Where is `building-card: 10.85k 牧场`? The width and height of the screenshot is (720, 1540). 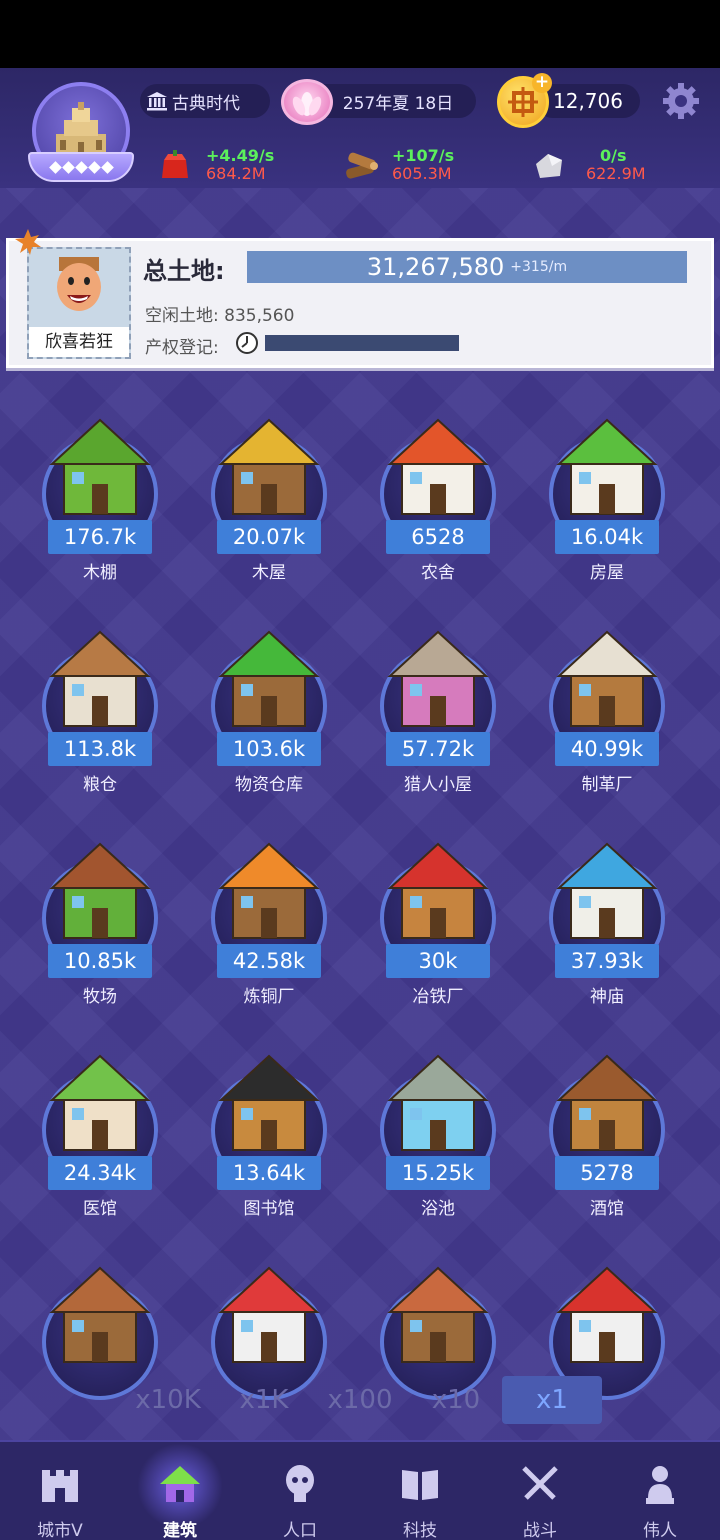 building-card: 10.85k 牧场 is located at coordinates (100, 922).